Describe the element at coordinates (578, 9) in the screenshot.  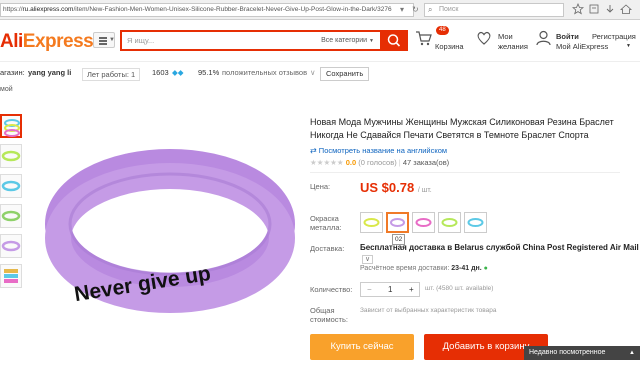
I see `star-icon` at that location.